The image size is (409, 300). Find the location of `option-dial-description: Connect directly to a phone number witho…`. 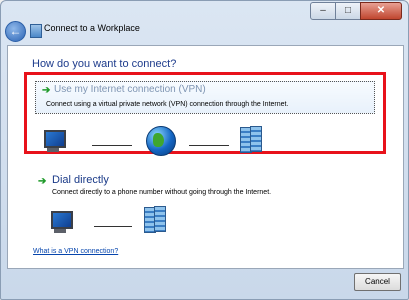

option-dial-description: Connect directly to a phone number witho… is located at coordinates (161, 192).